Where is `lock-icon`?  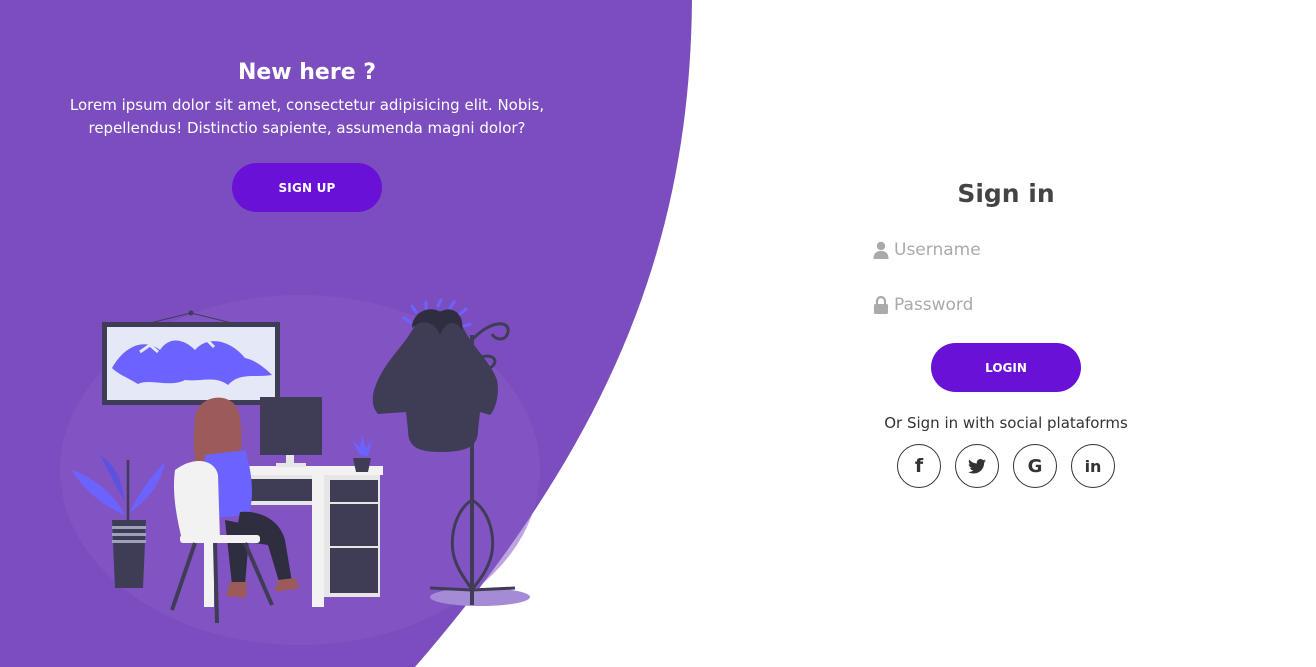 lock-icon is located at coordinates (881, 305).